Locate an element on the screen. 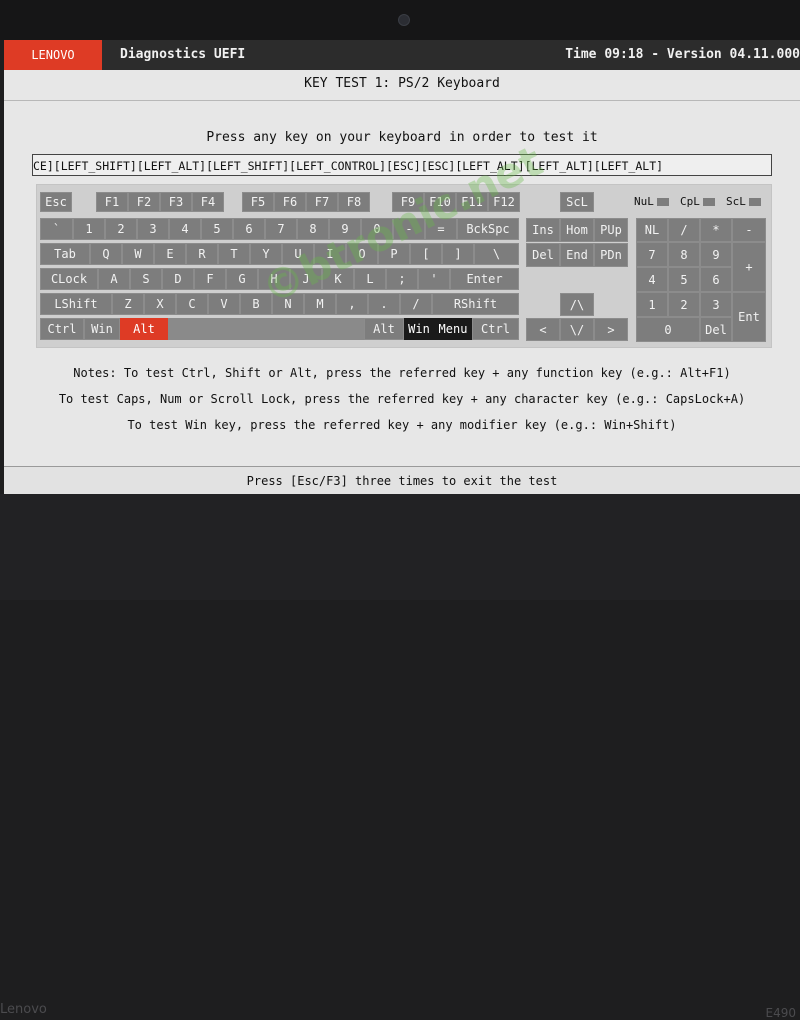 The image size is (800, 1020). key-delete: Del is located at coordinates (543, 255).